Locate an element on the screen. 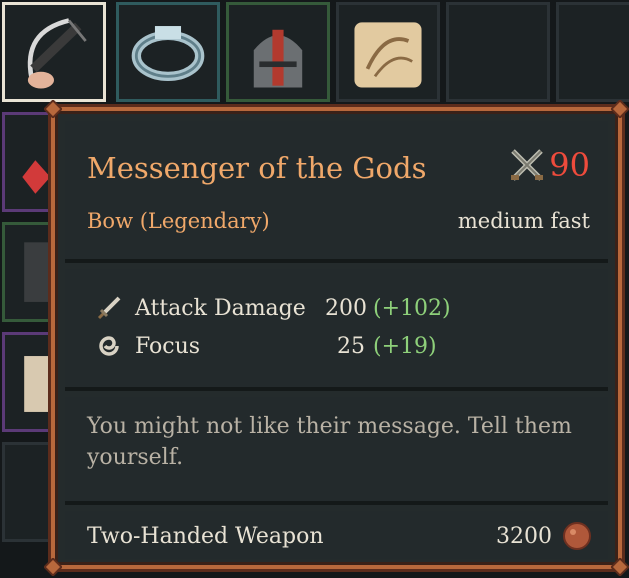 Image resolution: width=629 pixels, height=578 pixels. helmet-icon is located at coordinates (278, 58).